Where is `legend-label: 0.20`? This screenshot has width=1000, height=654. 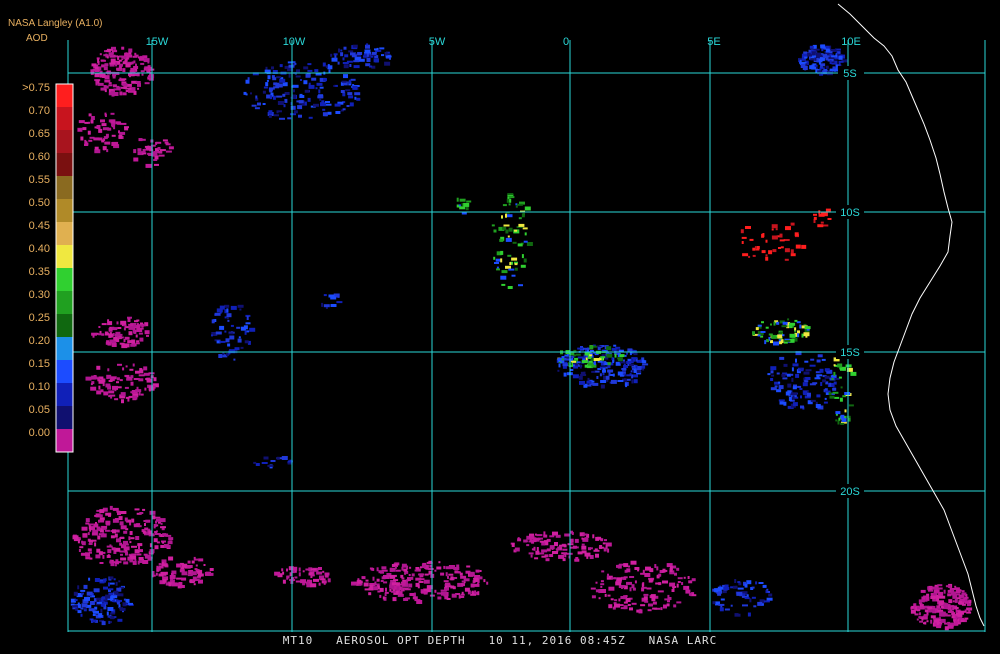 legend-label: 0.20 is located at coordinates (39, 341).